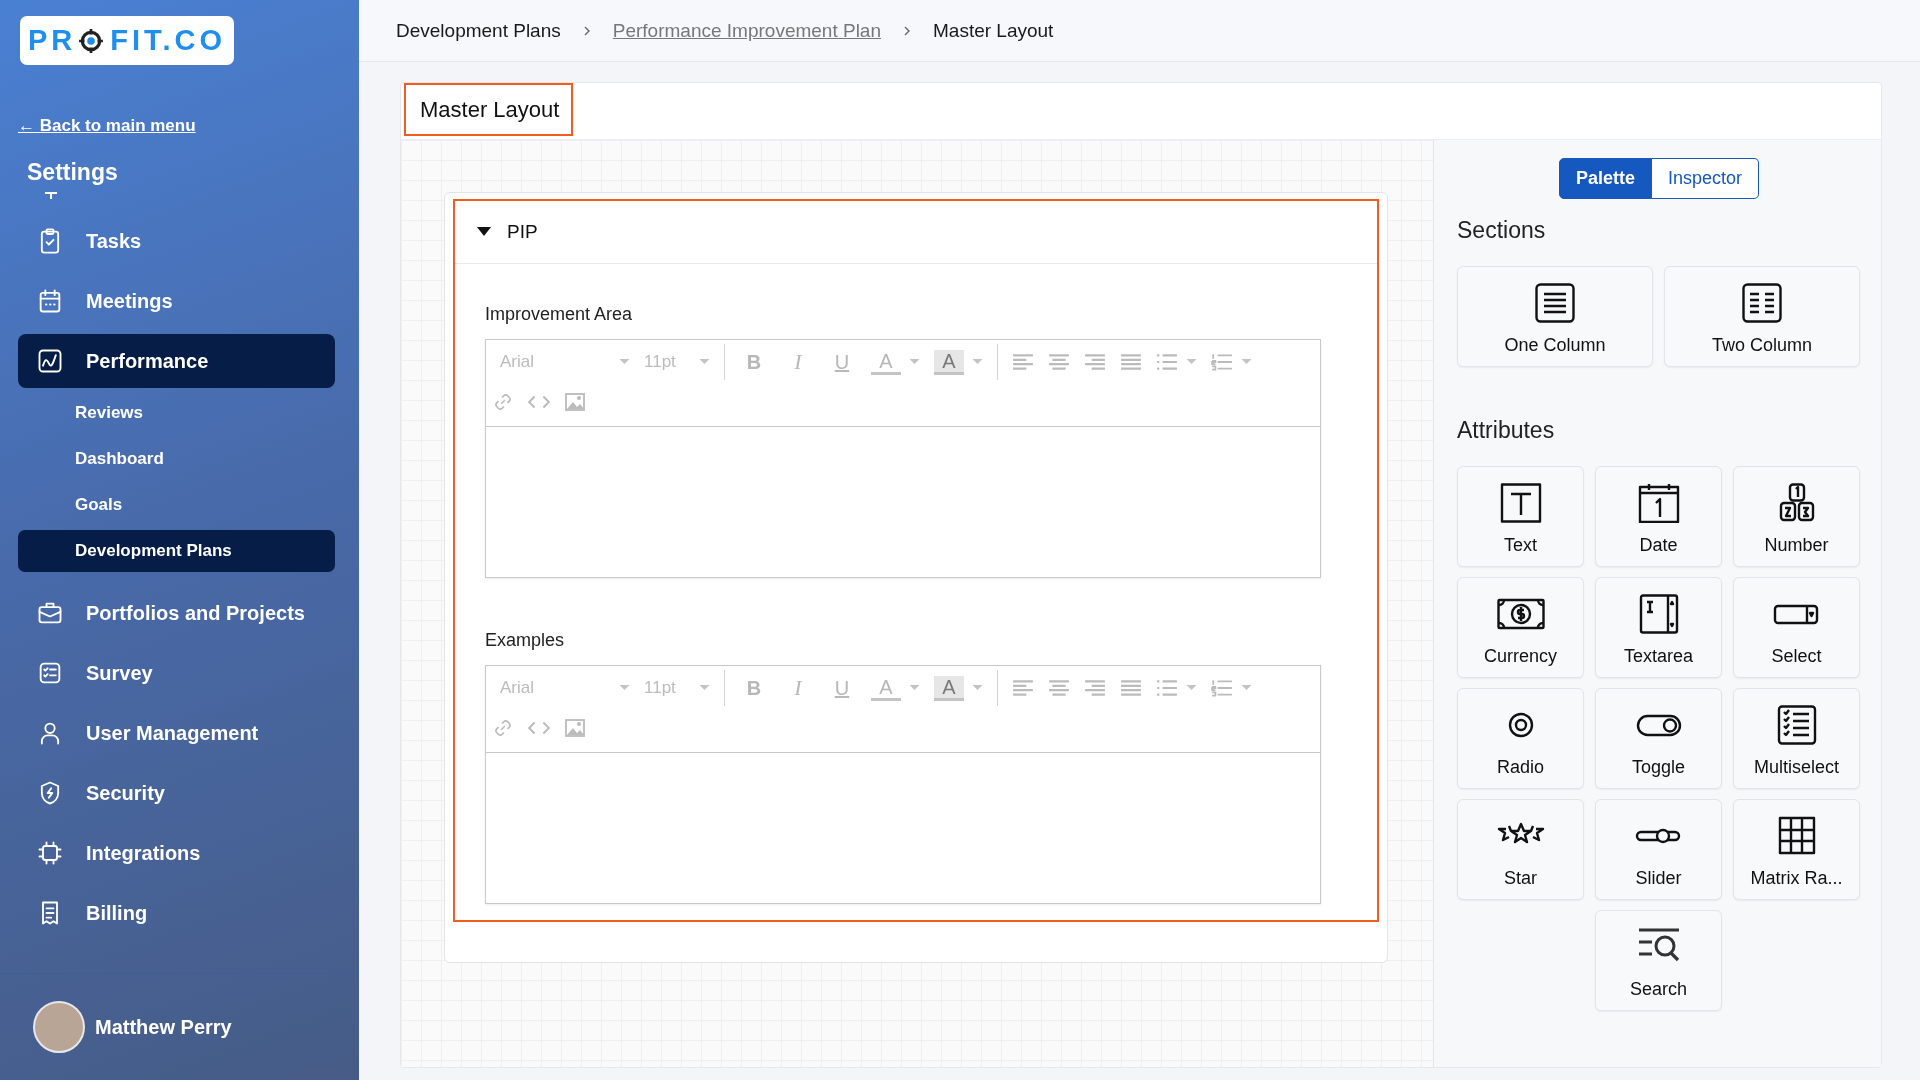  What do you see at coordinates (176, 413) in the screenshot?
I see `sidebar-subitem: Reviews` at bounding box center [176, 413].